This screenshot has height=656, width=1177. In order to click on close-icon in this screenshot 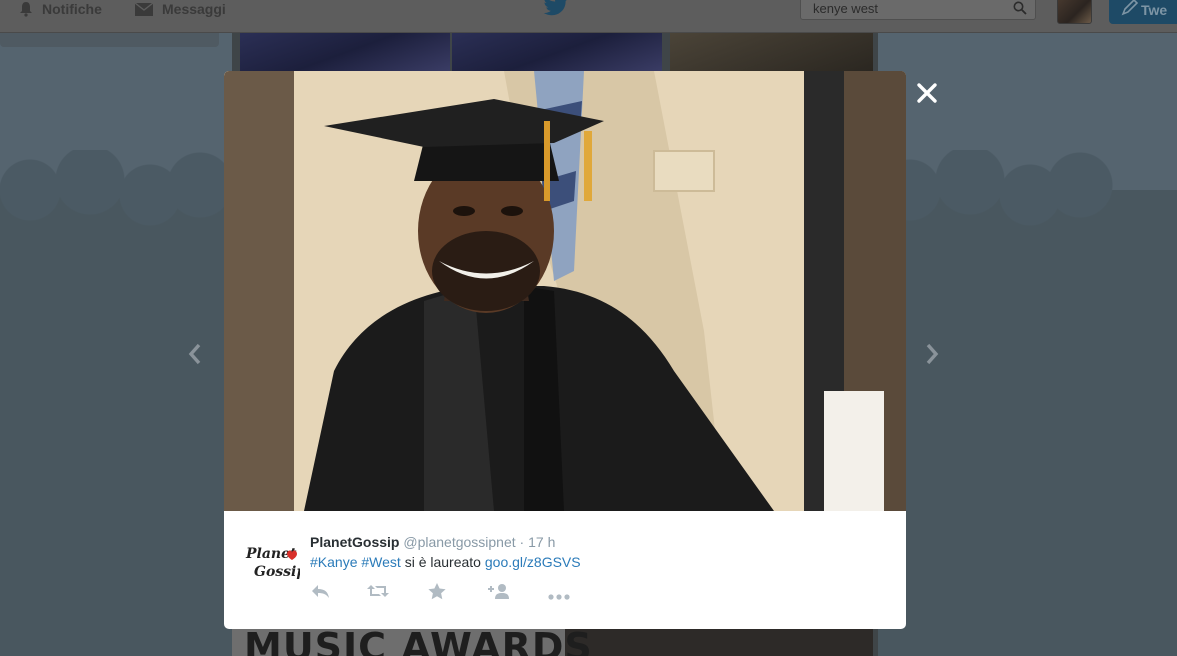, I will do `click(927, 95)`.